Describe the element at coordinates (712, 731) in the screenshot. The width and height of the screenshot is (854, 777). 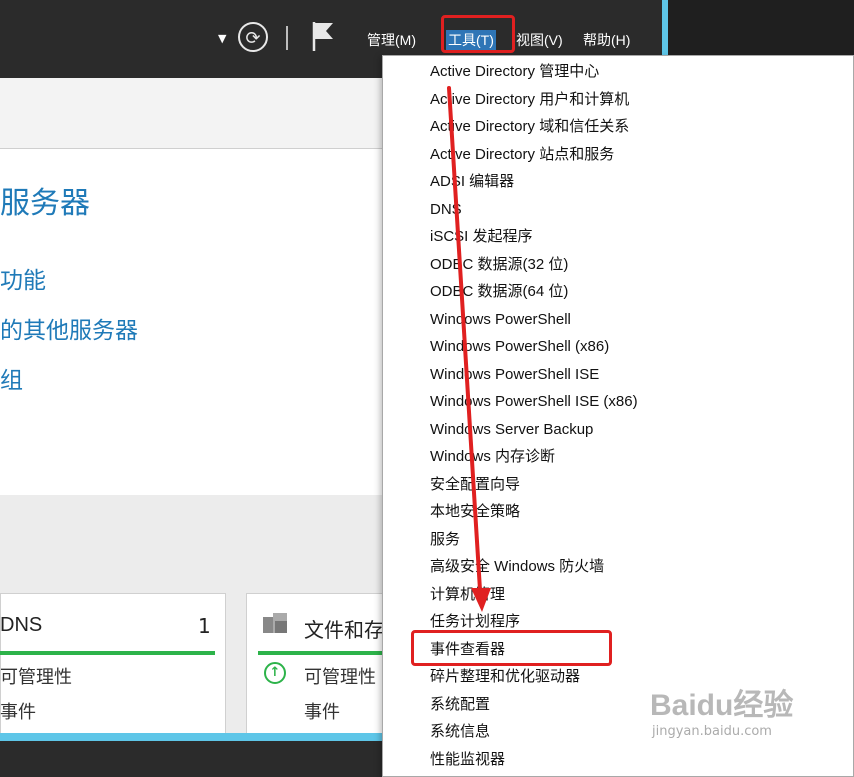
I see `watermark-url: jingyan.baidu.com` at that location.